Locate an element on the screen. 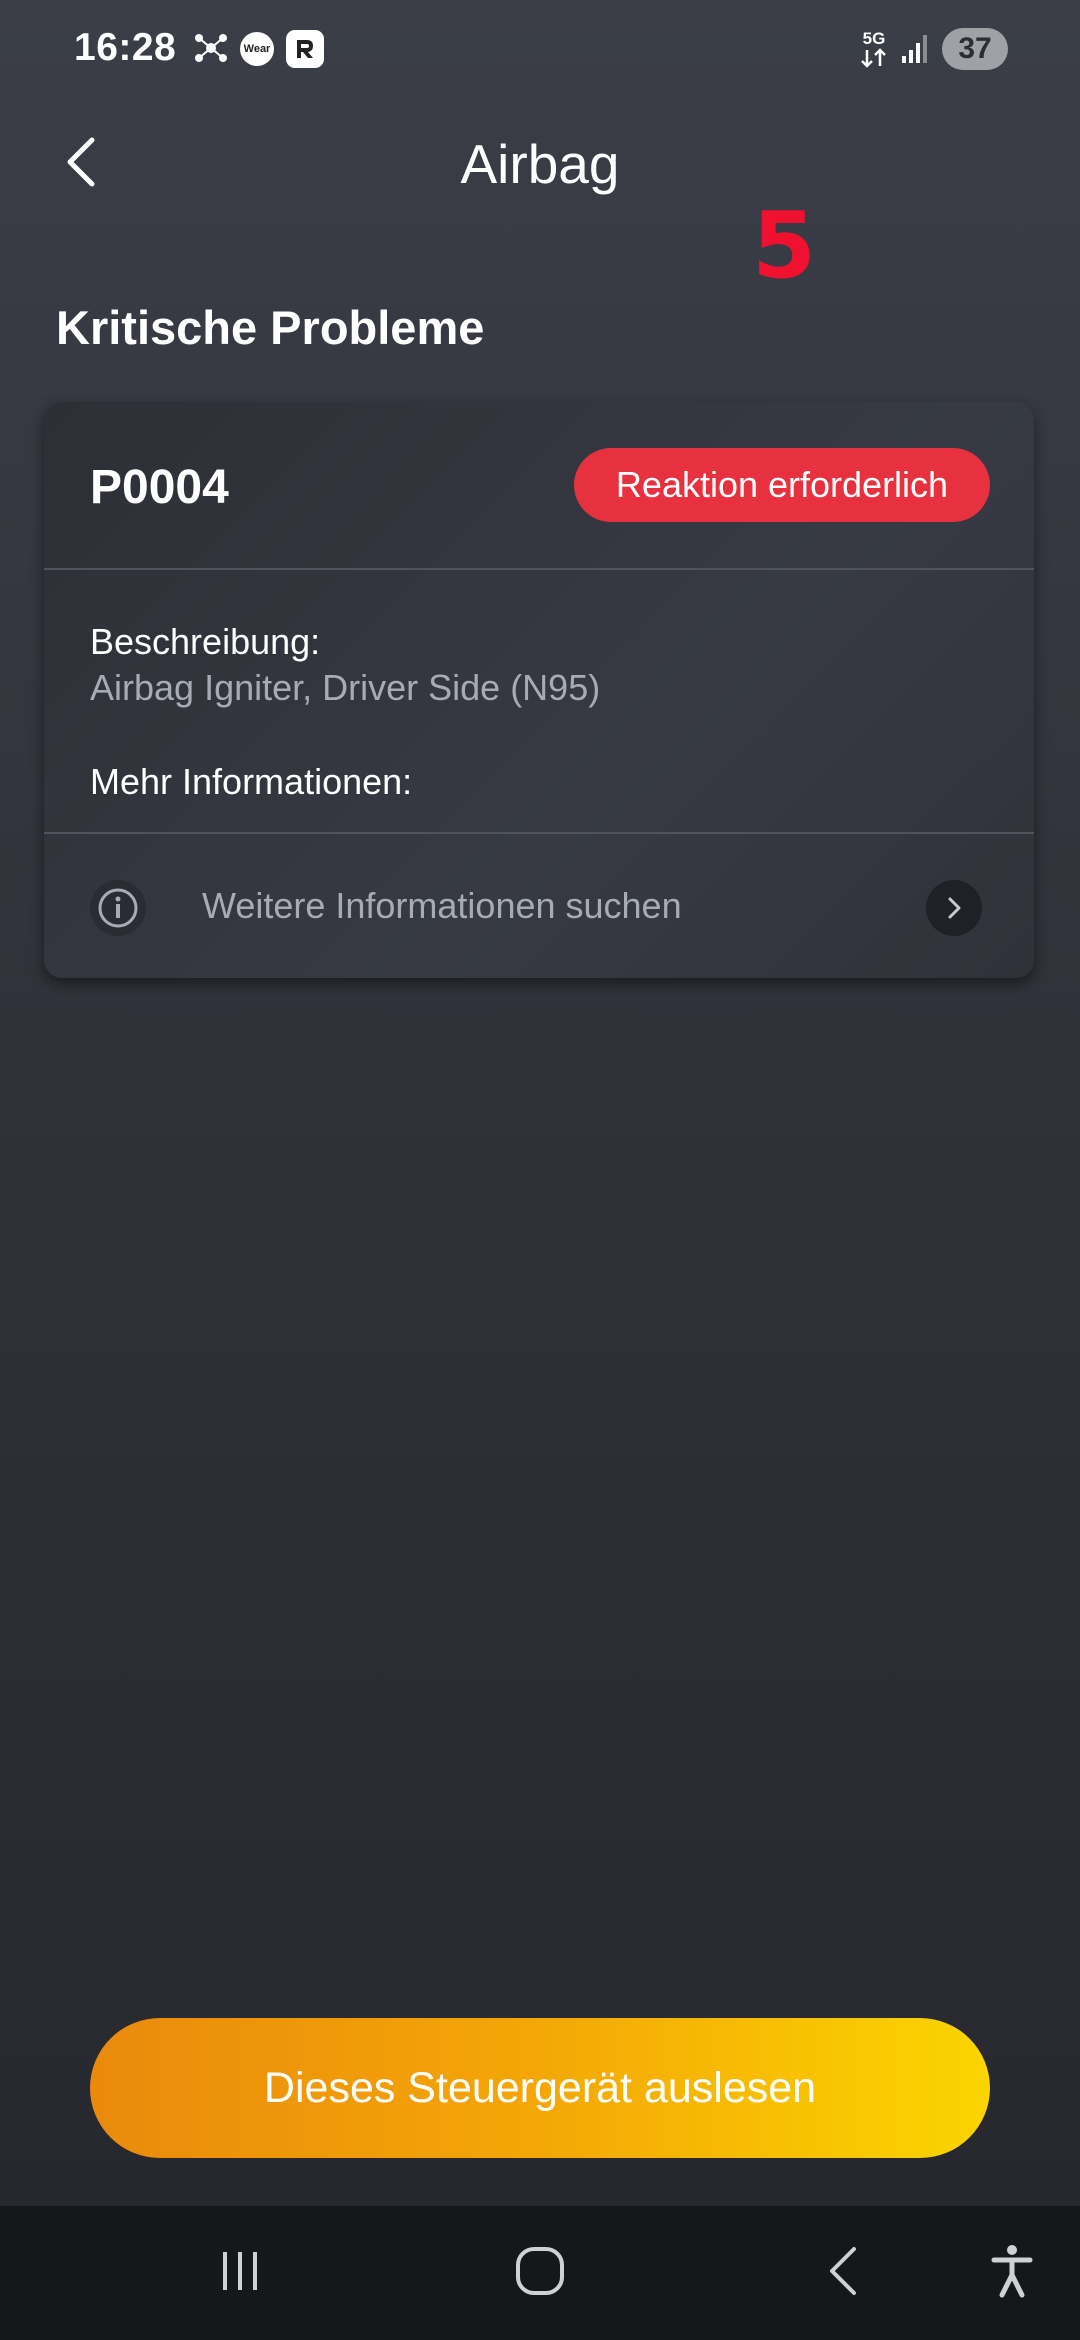 The image size is (1080, 2340). search-more-info-row: Weitere Informationen suchen is located at coordinates (539, 906).